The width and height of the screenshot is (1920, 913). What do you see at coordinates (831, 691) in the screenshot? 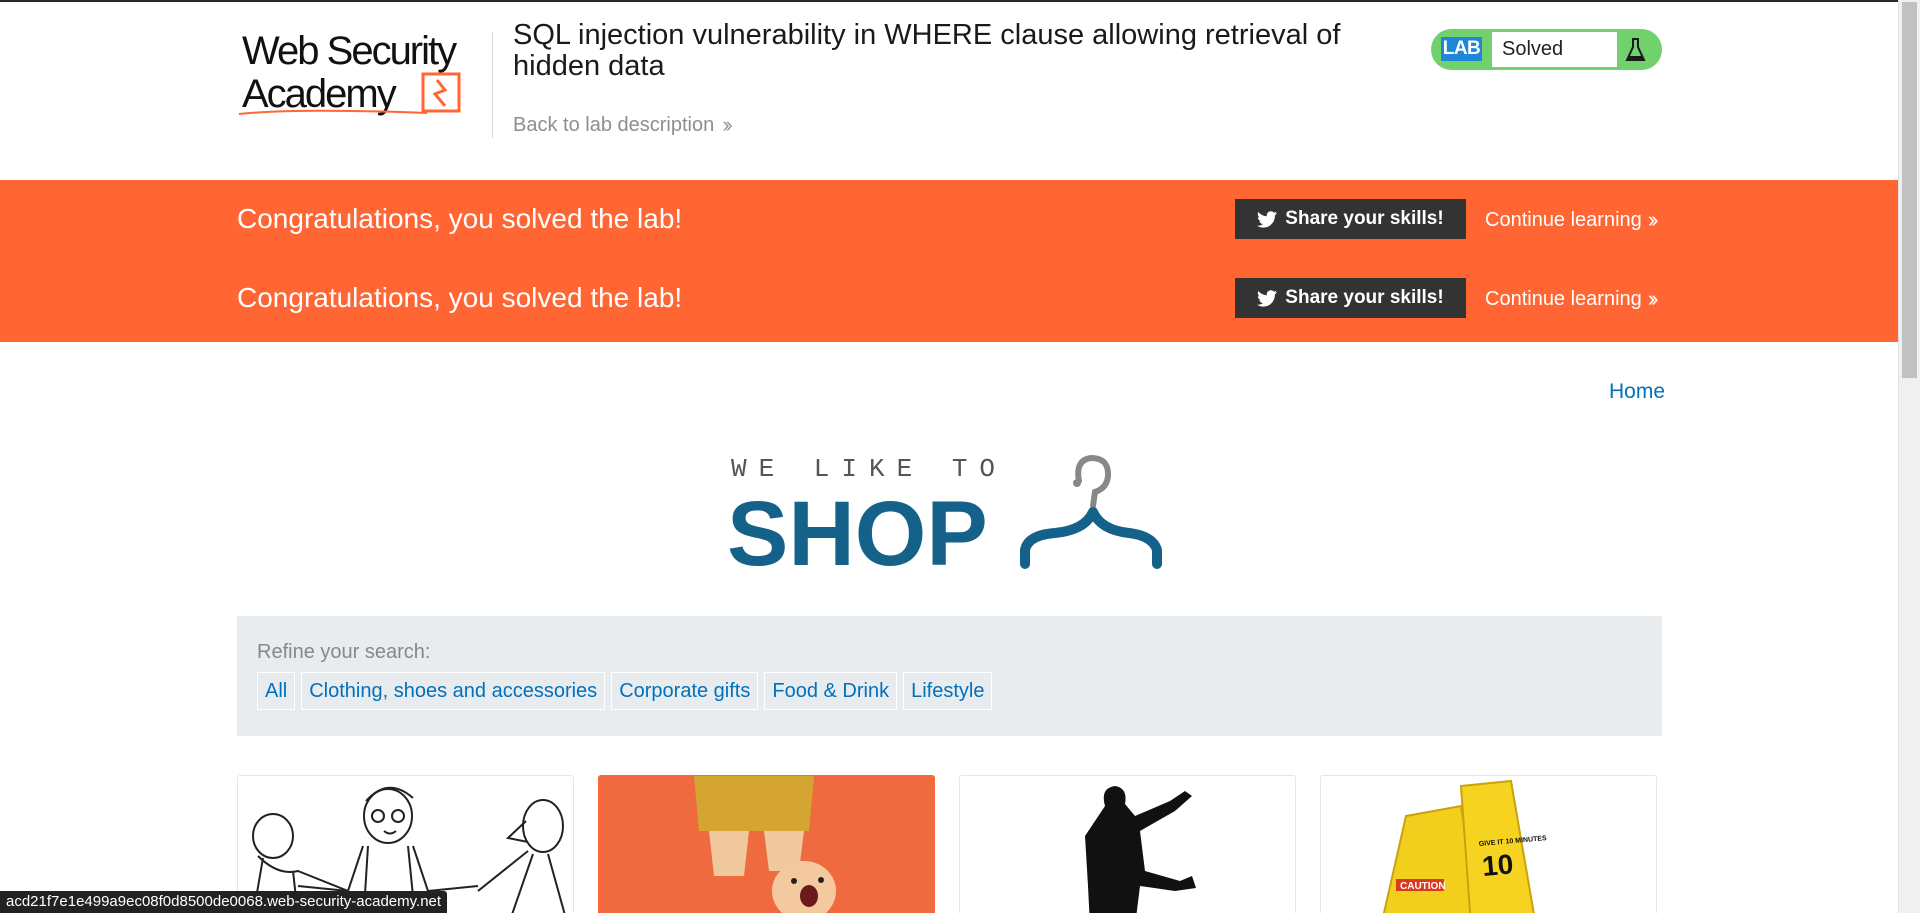
I see `filter-food-drink: Food & Drink` at bounding box center [831, 691].